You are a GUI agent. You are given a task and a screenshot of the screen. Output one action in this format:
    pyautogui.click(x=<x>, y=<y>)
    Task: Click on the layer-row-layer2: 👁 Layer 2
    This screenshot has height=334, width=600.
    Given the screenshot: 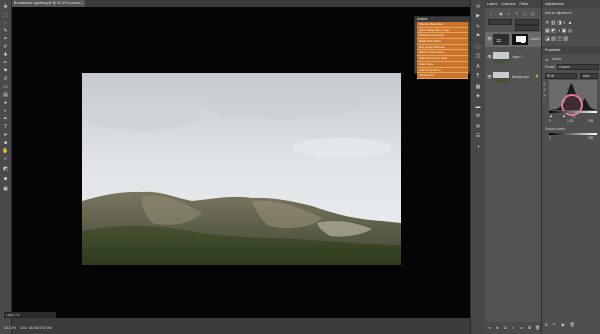 What is the action you would take?
    pyautogui.click(x=513, y=57)
    